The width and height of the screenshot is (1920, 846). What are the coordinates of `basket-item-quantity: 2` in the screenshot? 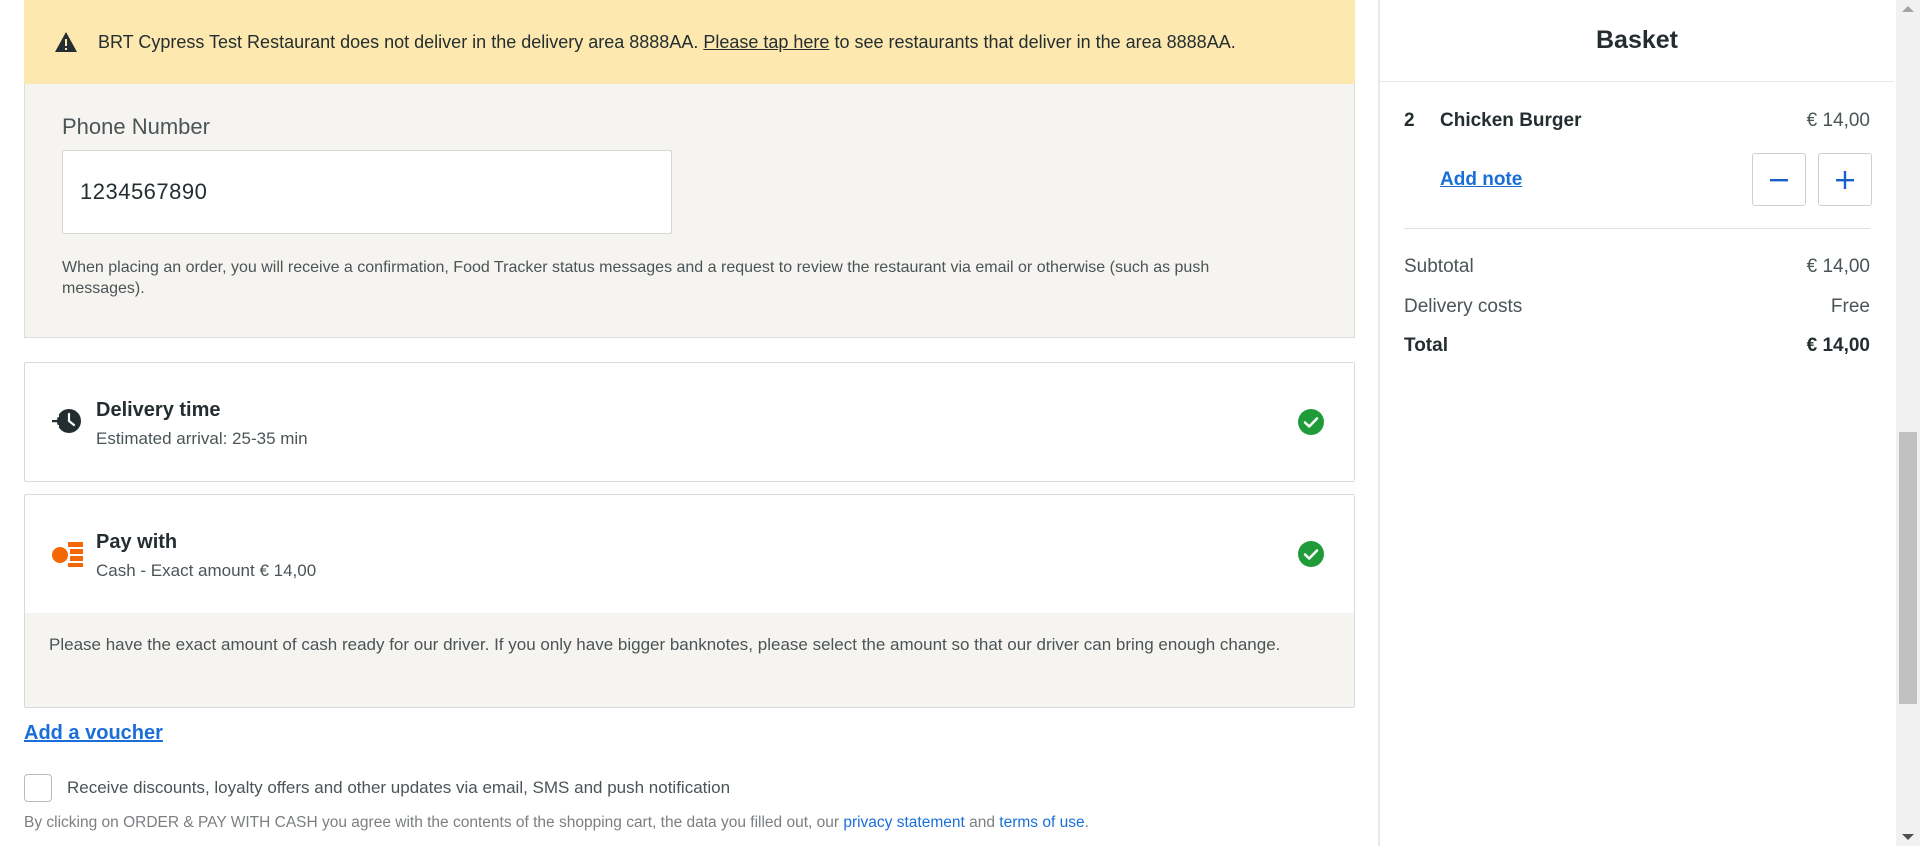 It's located at (1409, 120).